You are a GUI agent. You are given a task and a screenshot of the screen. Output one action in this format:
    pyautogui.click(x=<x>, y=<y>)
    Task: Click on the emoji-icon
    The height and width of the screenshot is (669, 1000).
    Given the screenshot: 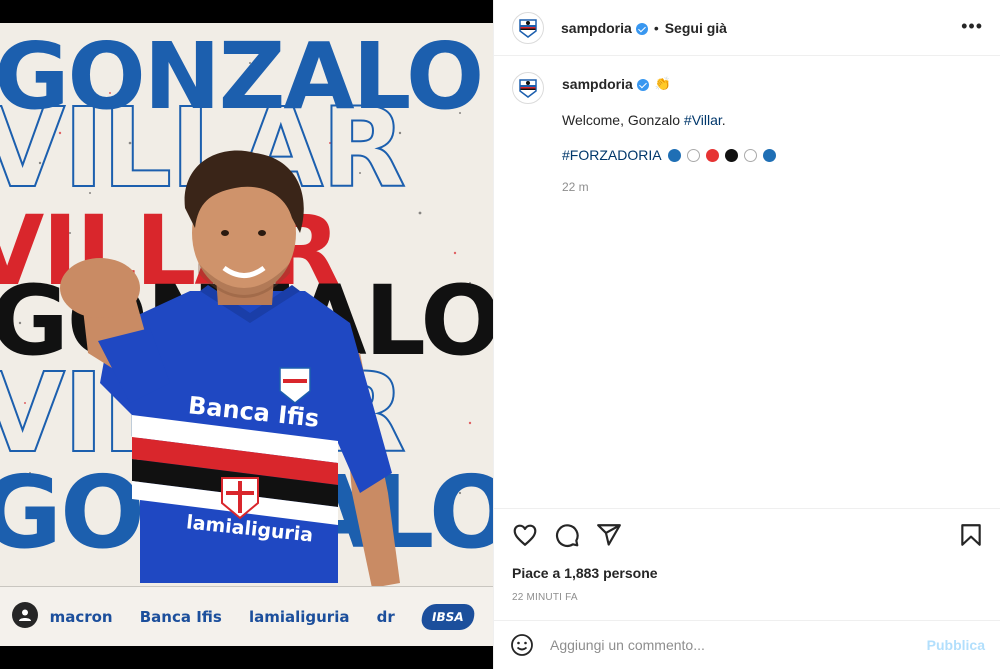 What is the action you would take?
    pyautogui.click(x=522, y=645)
    